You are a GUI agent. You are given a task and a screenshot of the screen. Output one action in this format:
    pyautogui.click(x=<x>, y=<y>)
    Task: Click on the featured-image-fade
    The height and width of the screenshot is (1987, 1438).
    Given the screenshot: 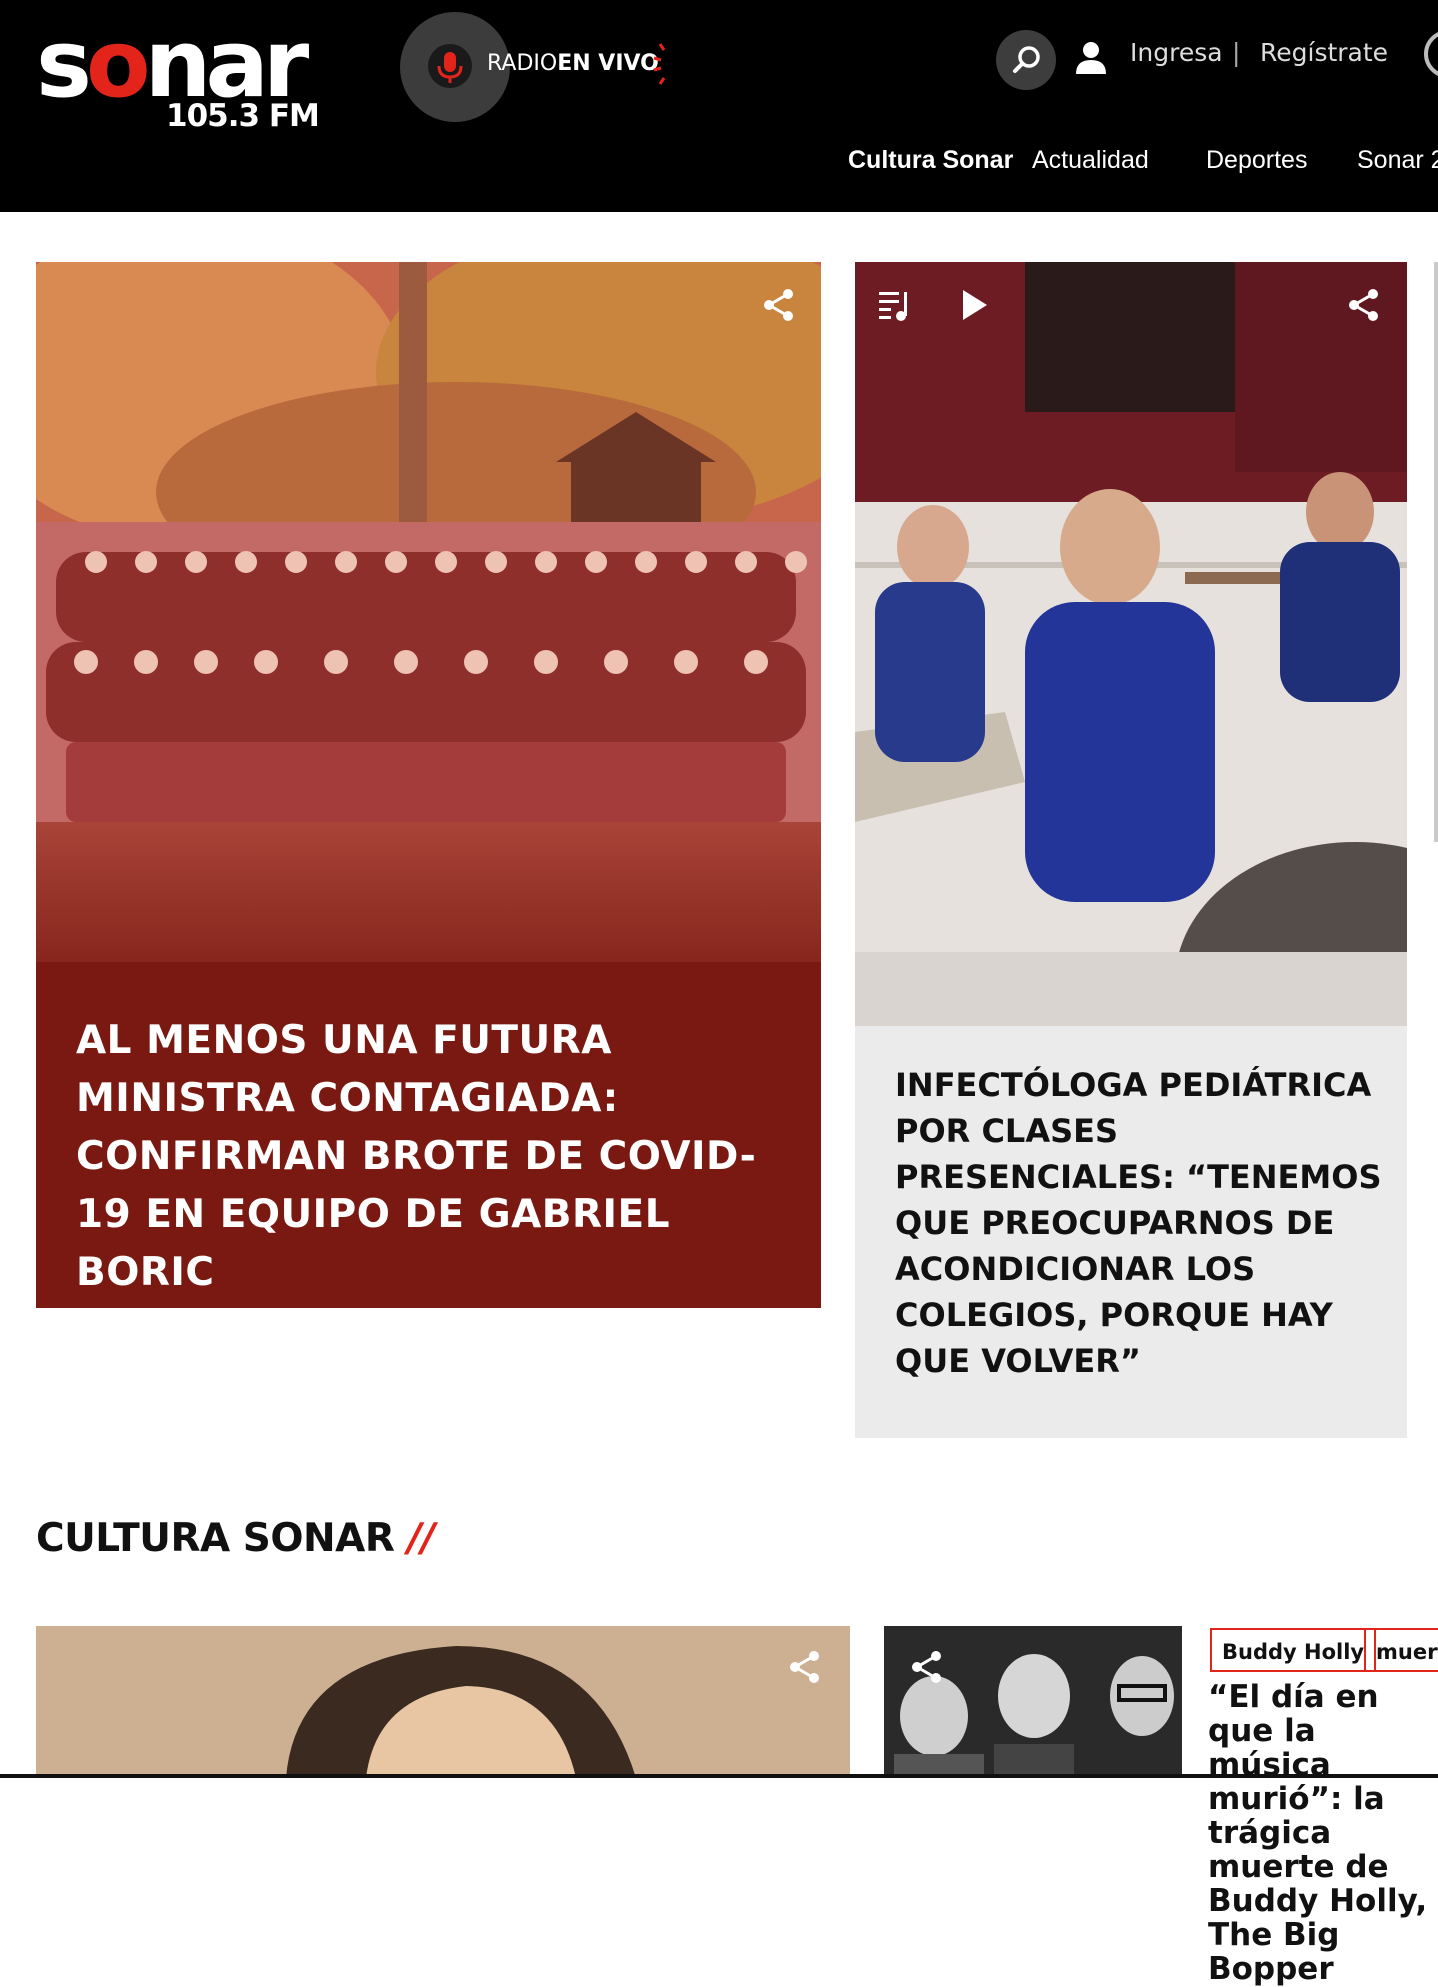 What is the action you would take?
    pyautogui.click(x=428, y=922)
    